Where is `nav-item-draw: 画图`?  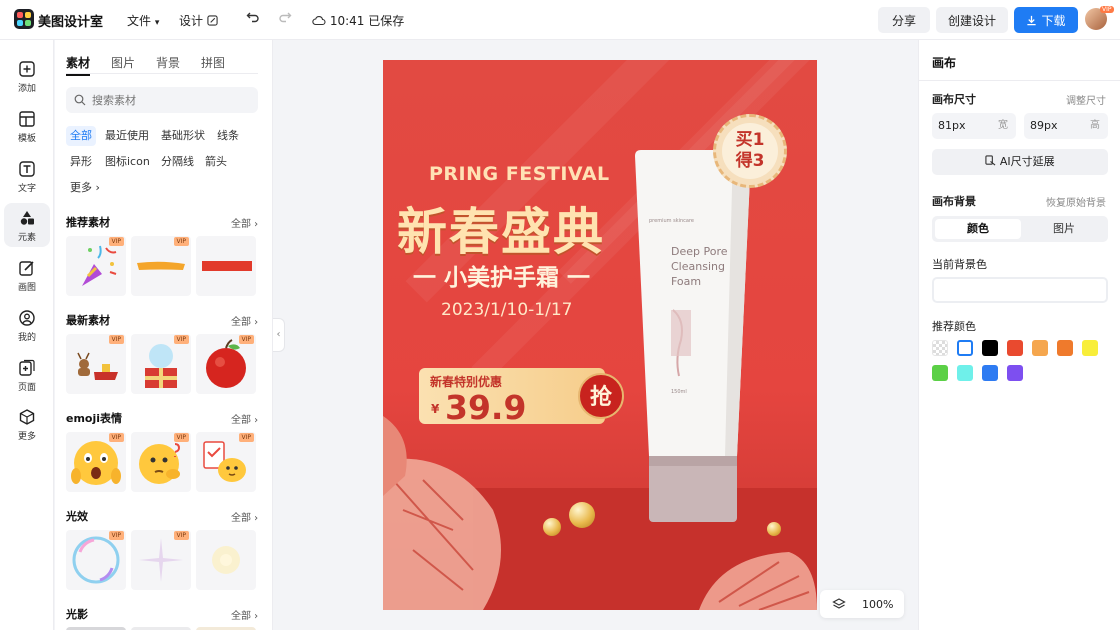
nav-item-draw: 画图 is located at coordinates (27, 275).